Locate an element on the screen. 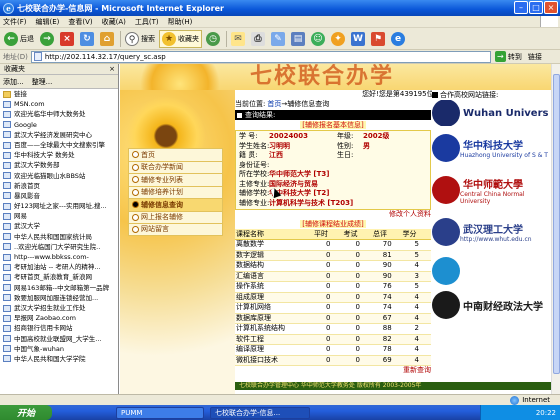 The width and height of the screenshot is (560, 420). research-button: ✦ is located at coordinates (338, 39).